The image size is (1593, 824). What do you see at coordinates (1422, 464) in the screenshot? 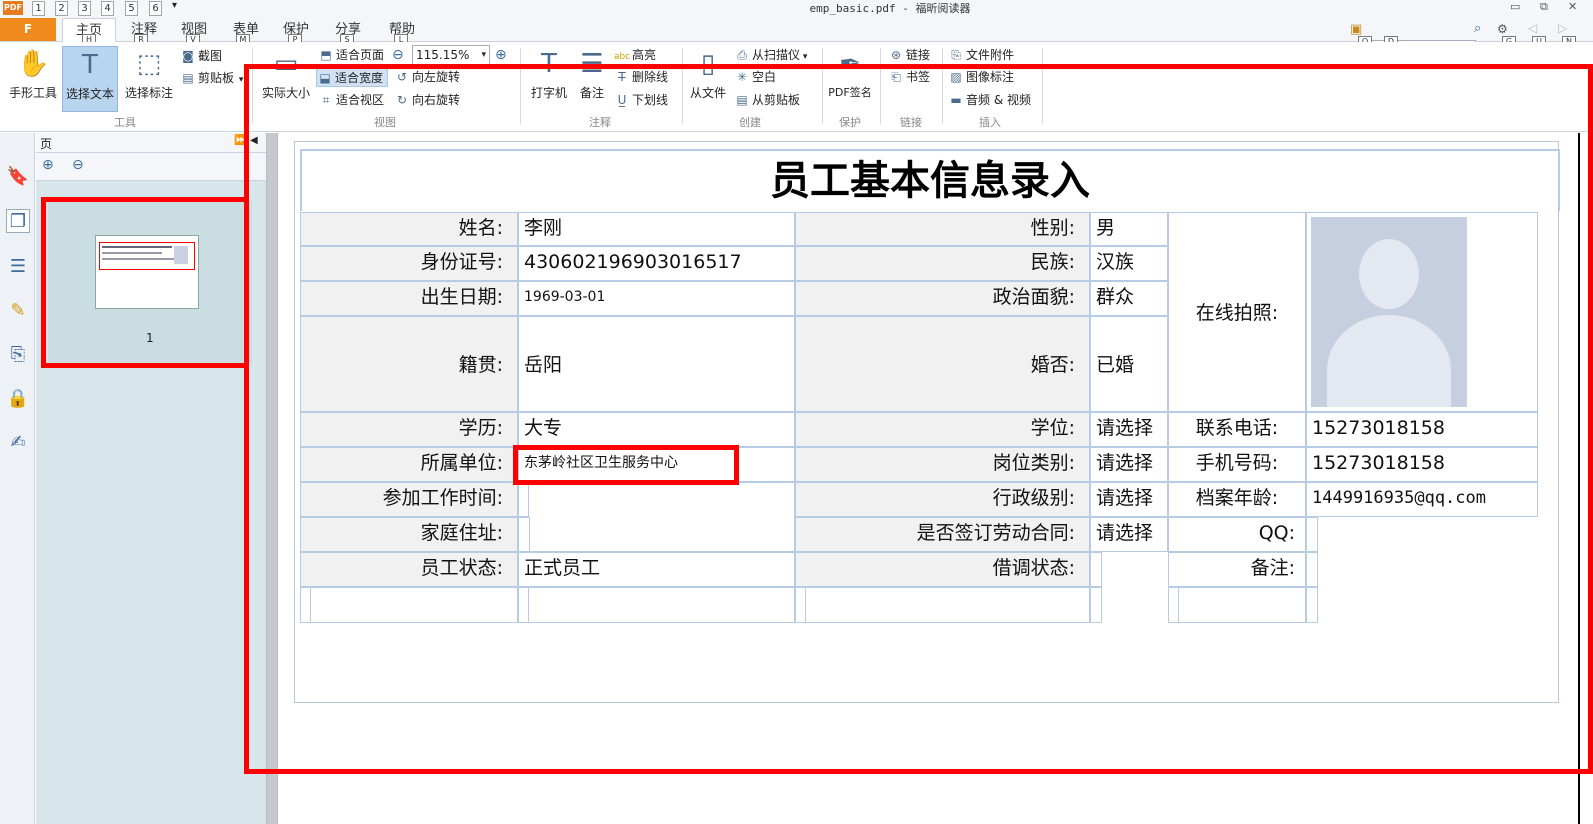
I see `field-mobile: 15273018158` at bounding box center [1422, 464].